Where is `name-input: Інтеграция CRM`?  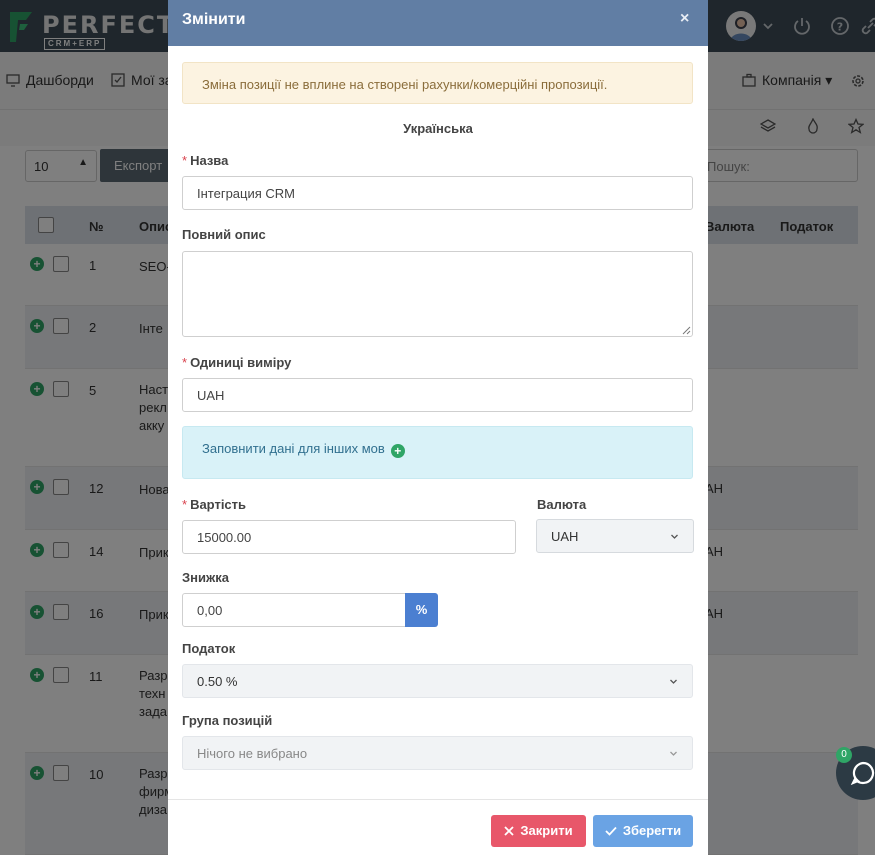 name-input: Інтеграция CRM is located at coordinates (437, 193).